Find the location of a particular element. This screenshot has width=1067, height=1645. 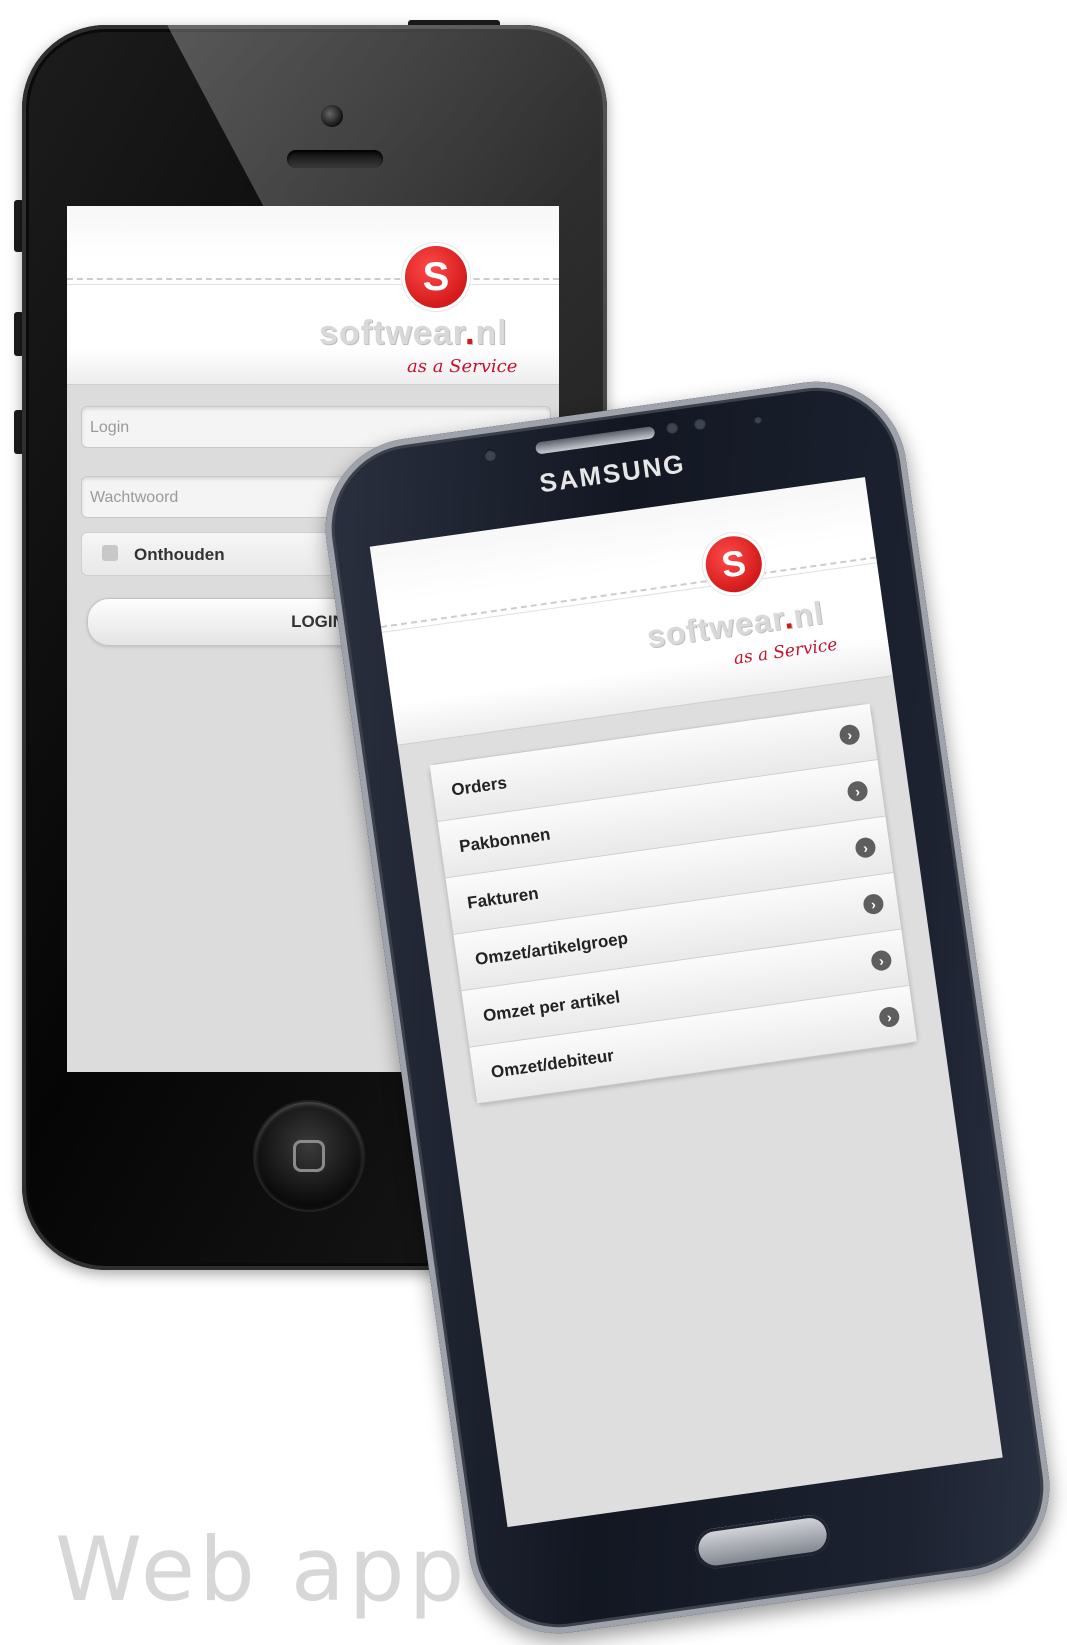

logo-tagline: as a Service is located at coordinates (462, 366).